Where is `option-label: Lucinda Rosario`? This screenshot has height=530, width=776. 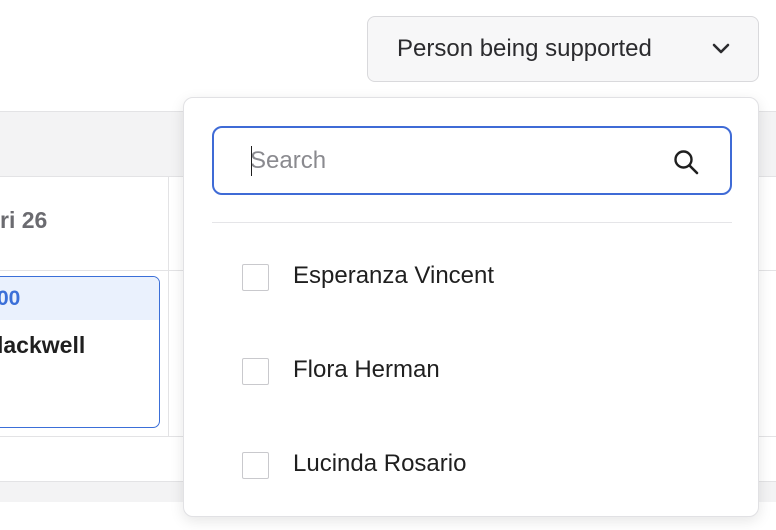 option-label: Lucinda Rosario is located at coordinates (380, 463).